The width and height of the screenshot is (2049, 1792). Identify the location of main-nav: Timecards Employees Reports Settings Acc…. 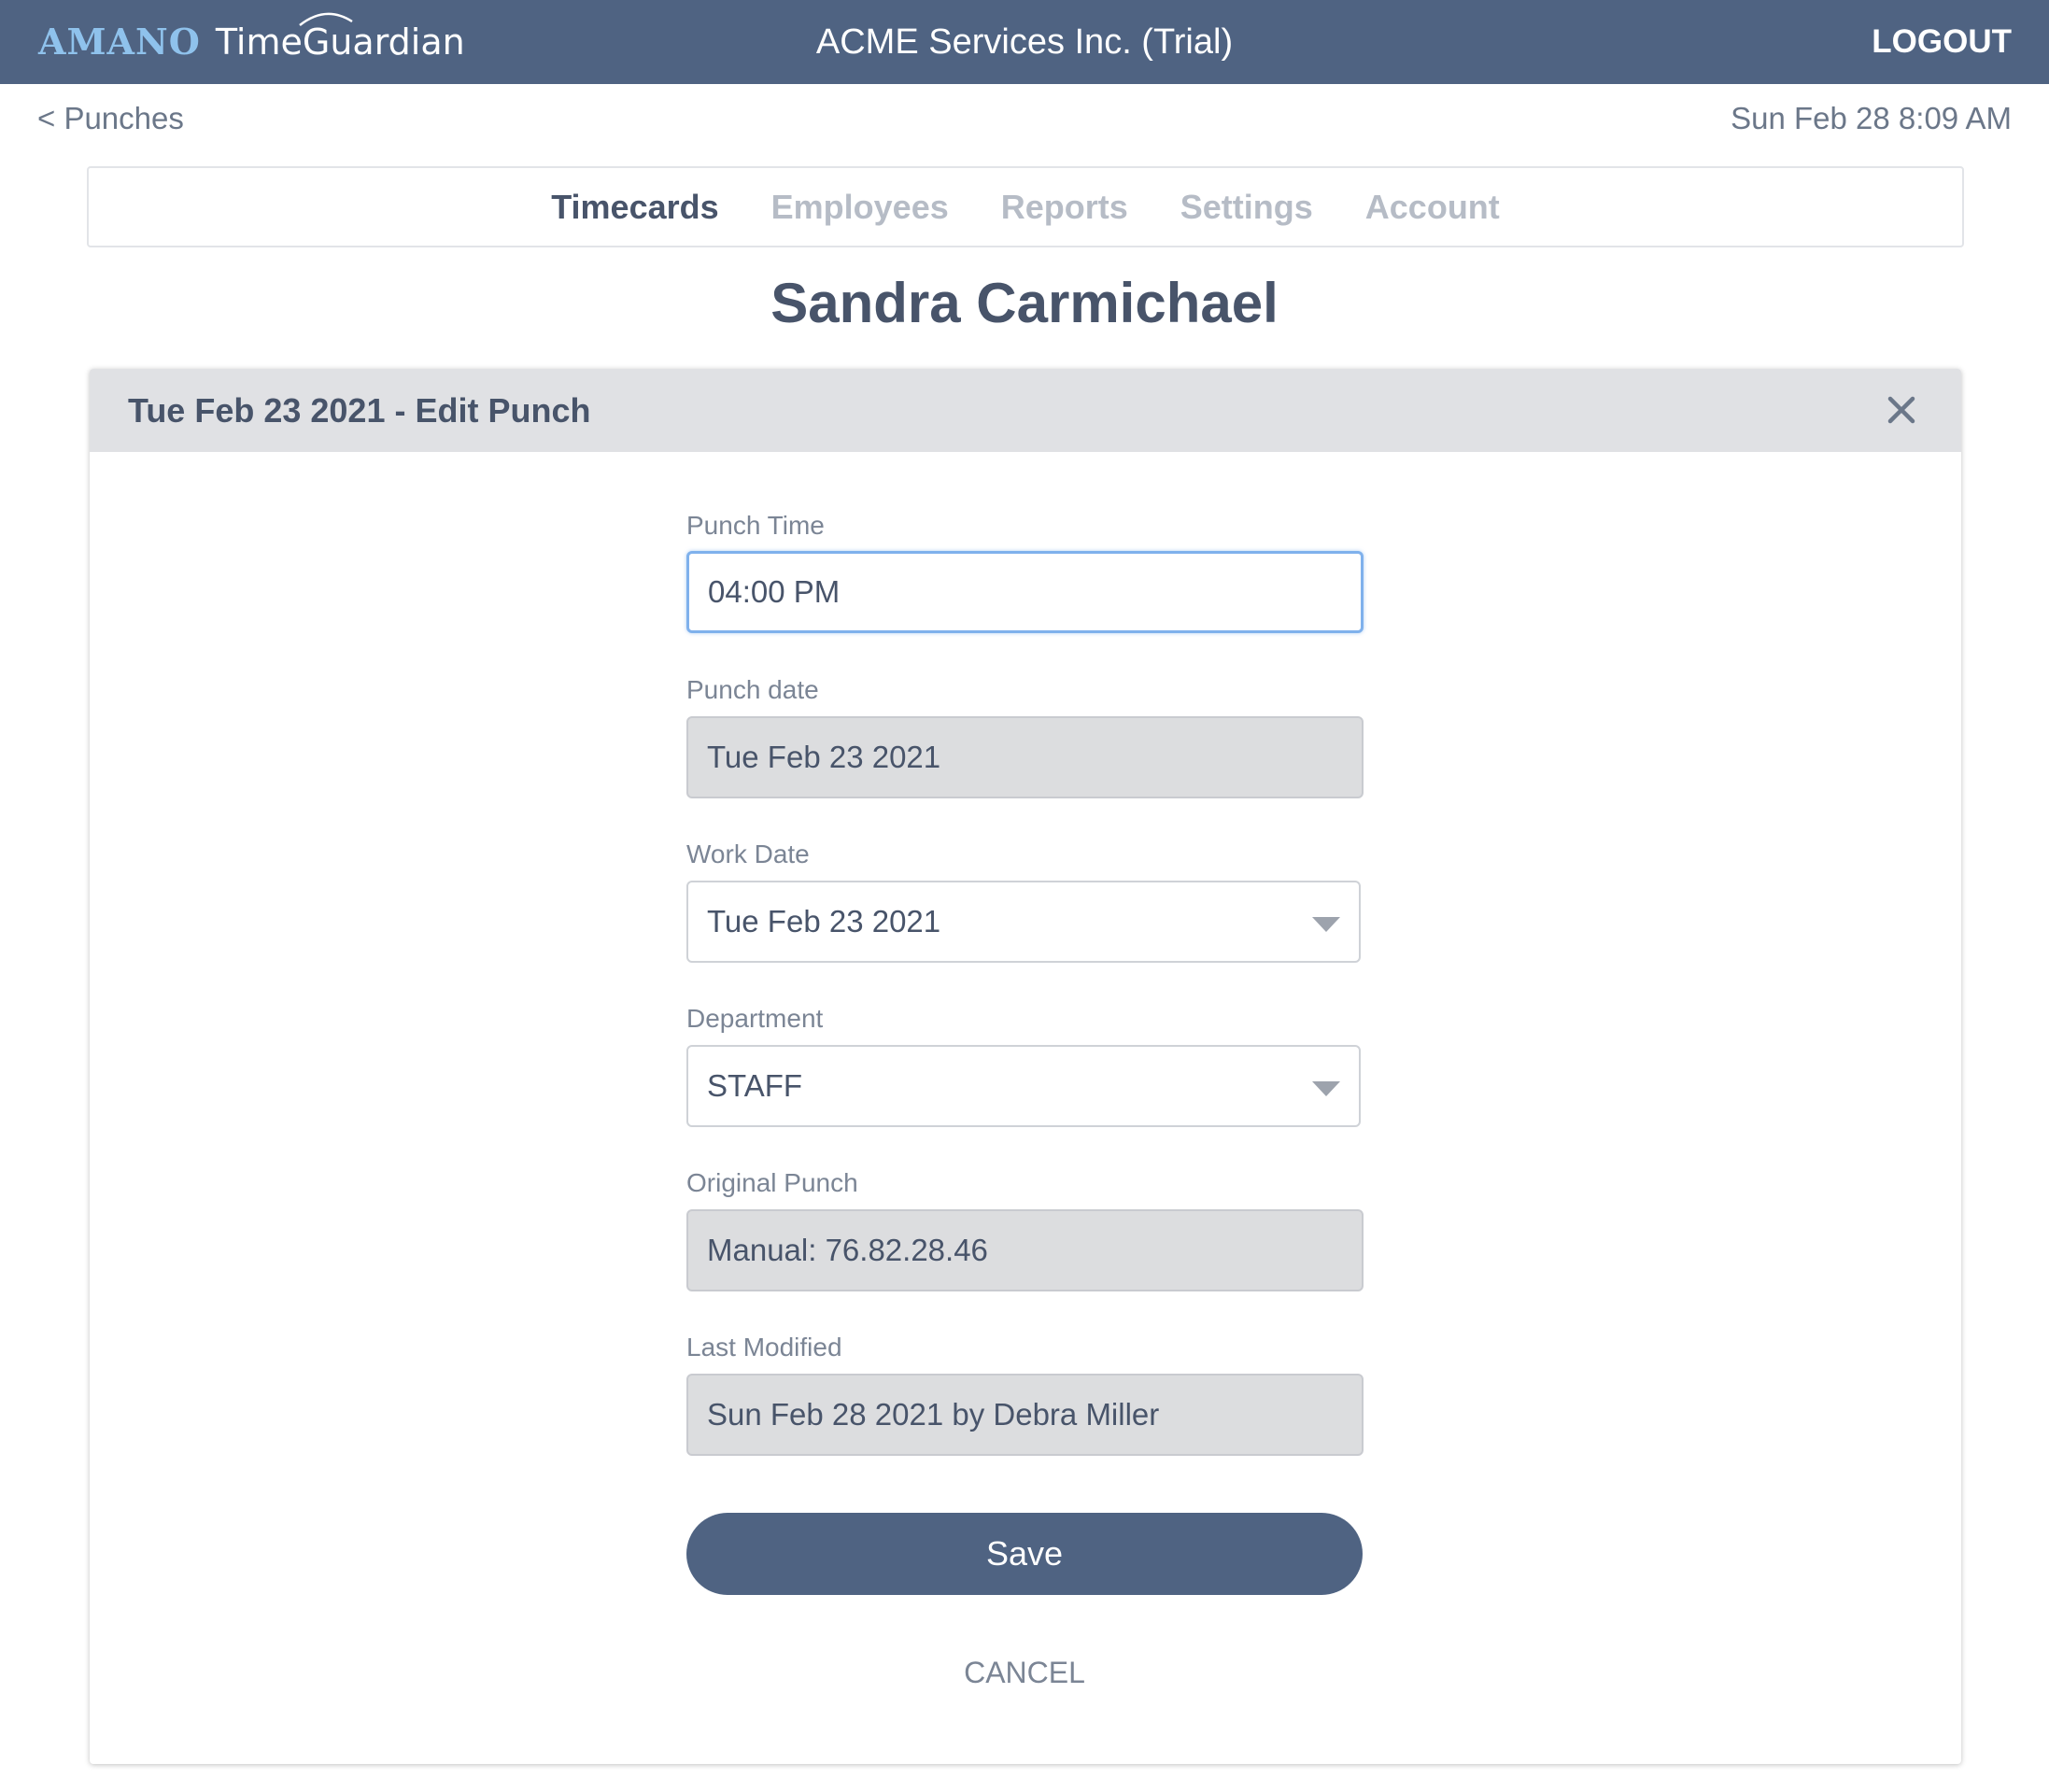
(1025, 207).